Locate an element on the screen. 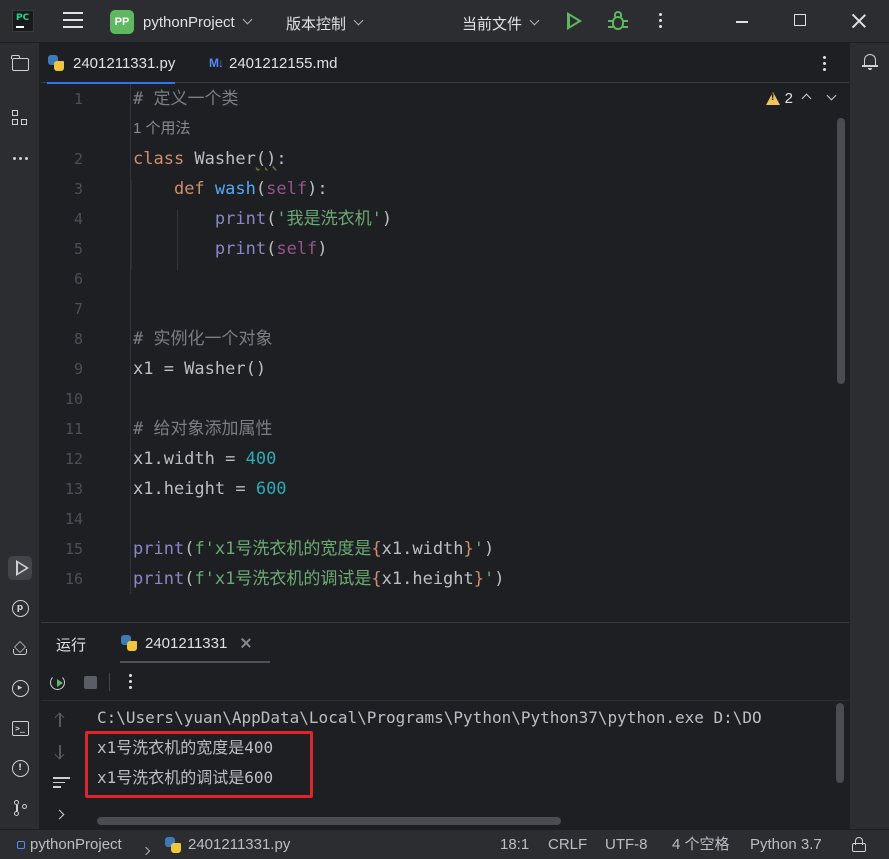 The image size is (889, 859). code-line: print(f'x1号洗衣机的调试是{x1.height}') is located at coordinates (319, 579).